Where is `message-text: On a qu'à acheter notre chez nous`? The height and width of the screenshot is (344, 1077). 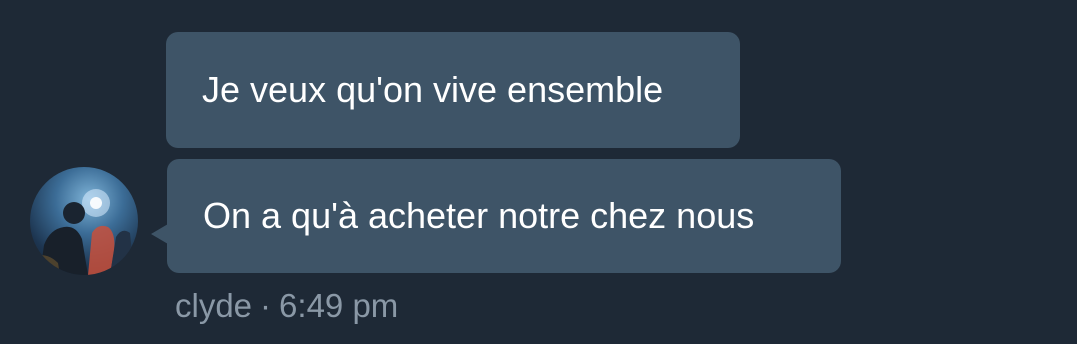
message-text: On a qu'à acheter notre chez nous is located at coordinates (479, 215).